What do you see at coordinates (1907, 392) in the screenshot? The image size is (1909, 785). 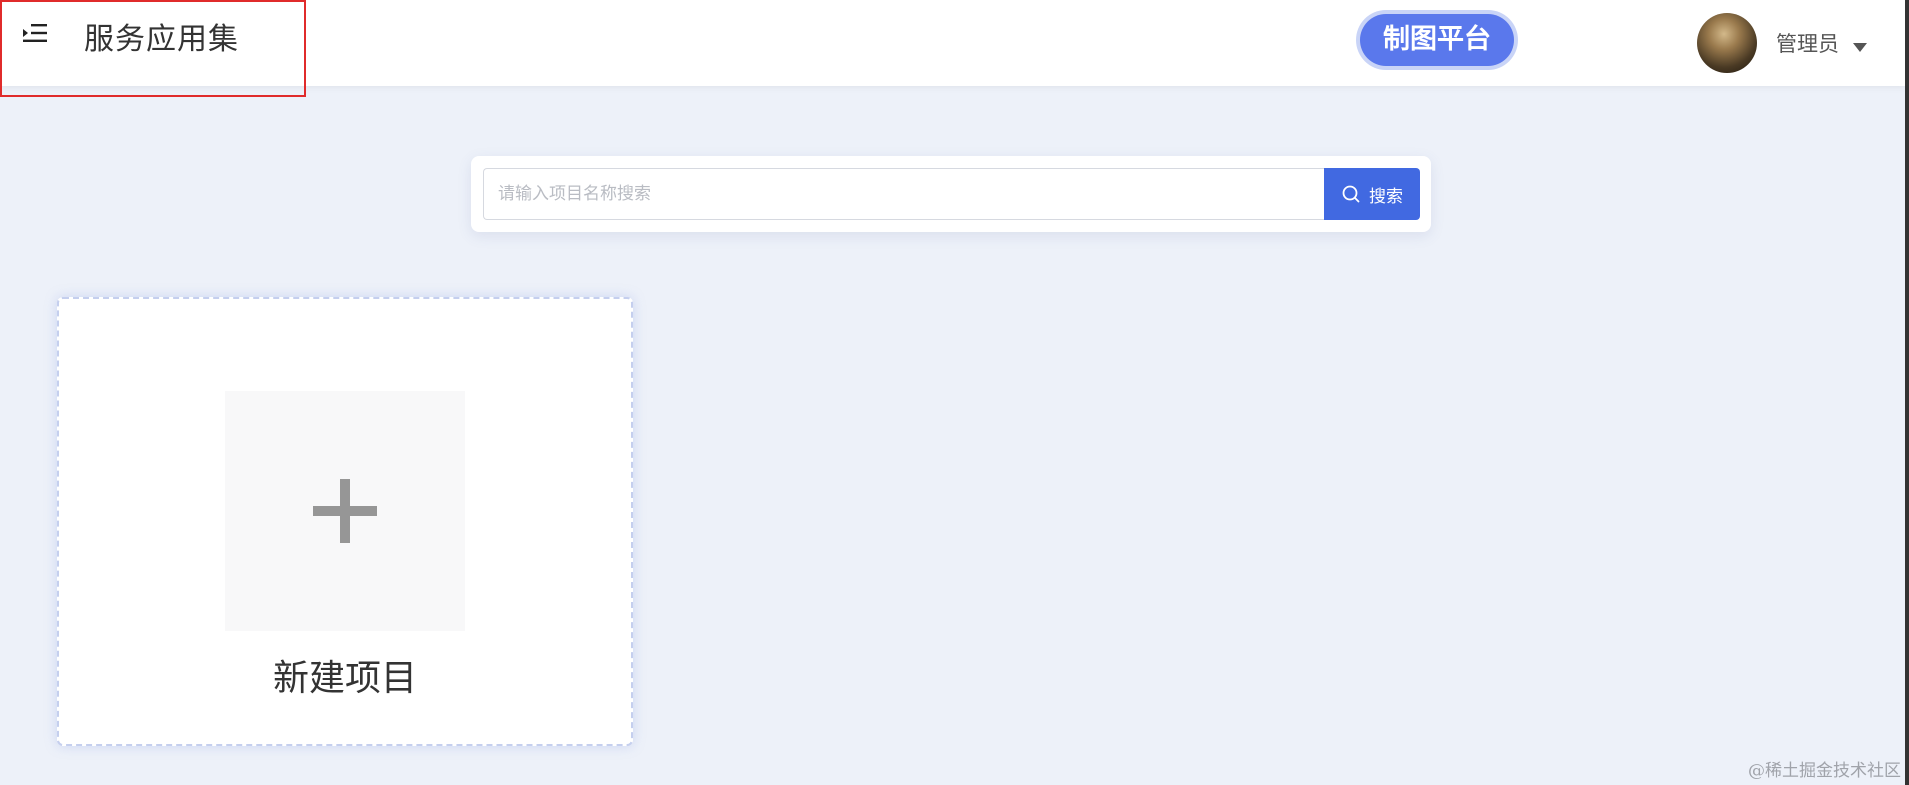 I see `window-edge` at bounding box center [1907, 392].